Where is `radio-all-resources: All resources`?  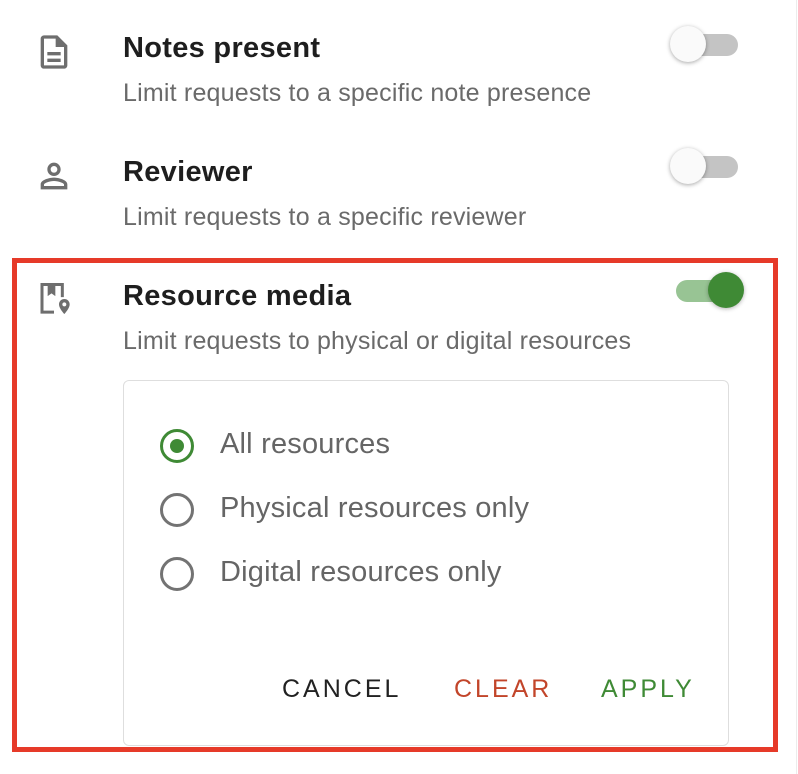
radio-all-resources: All resources is located at coordinates (420, 449).